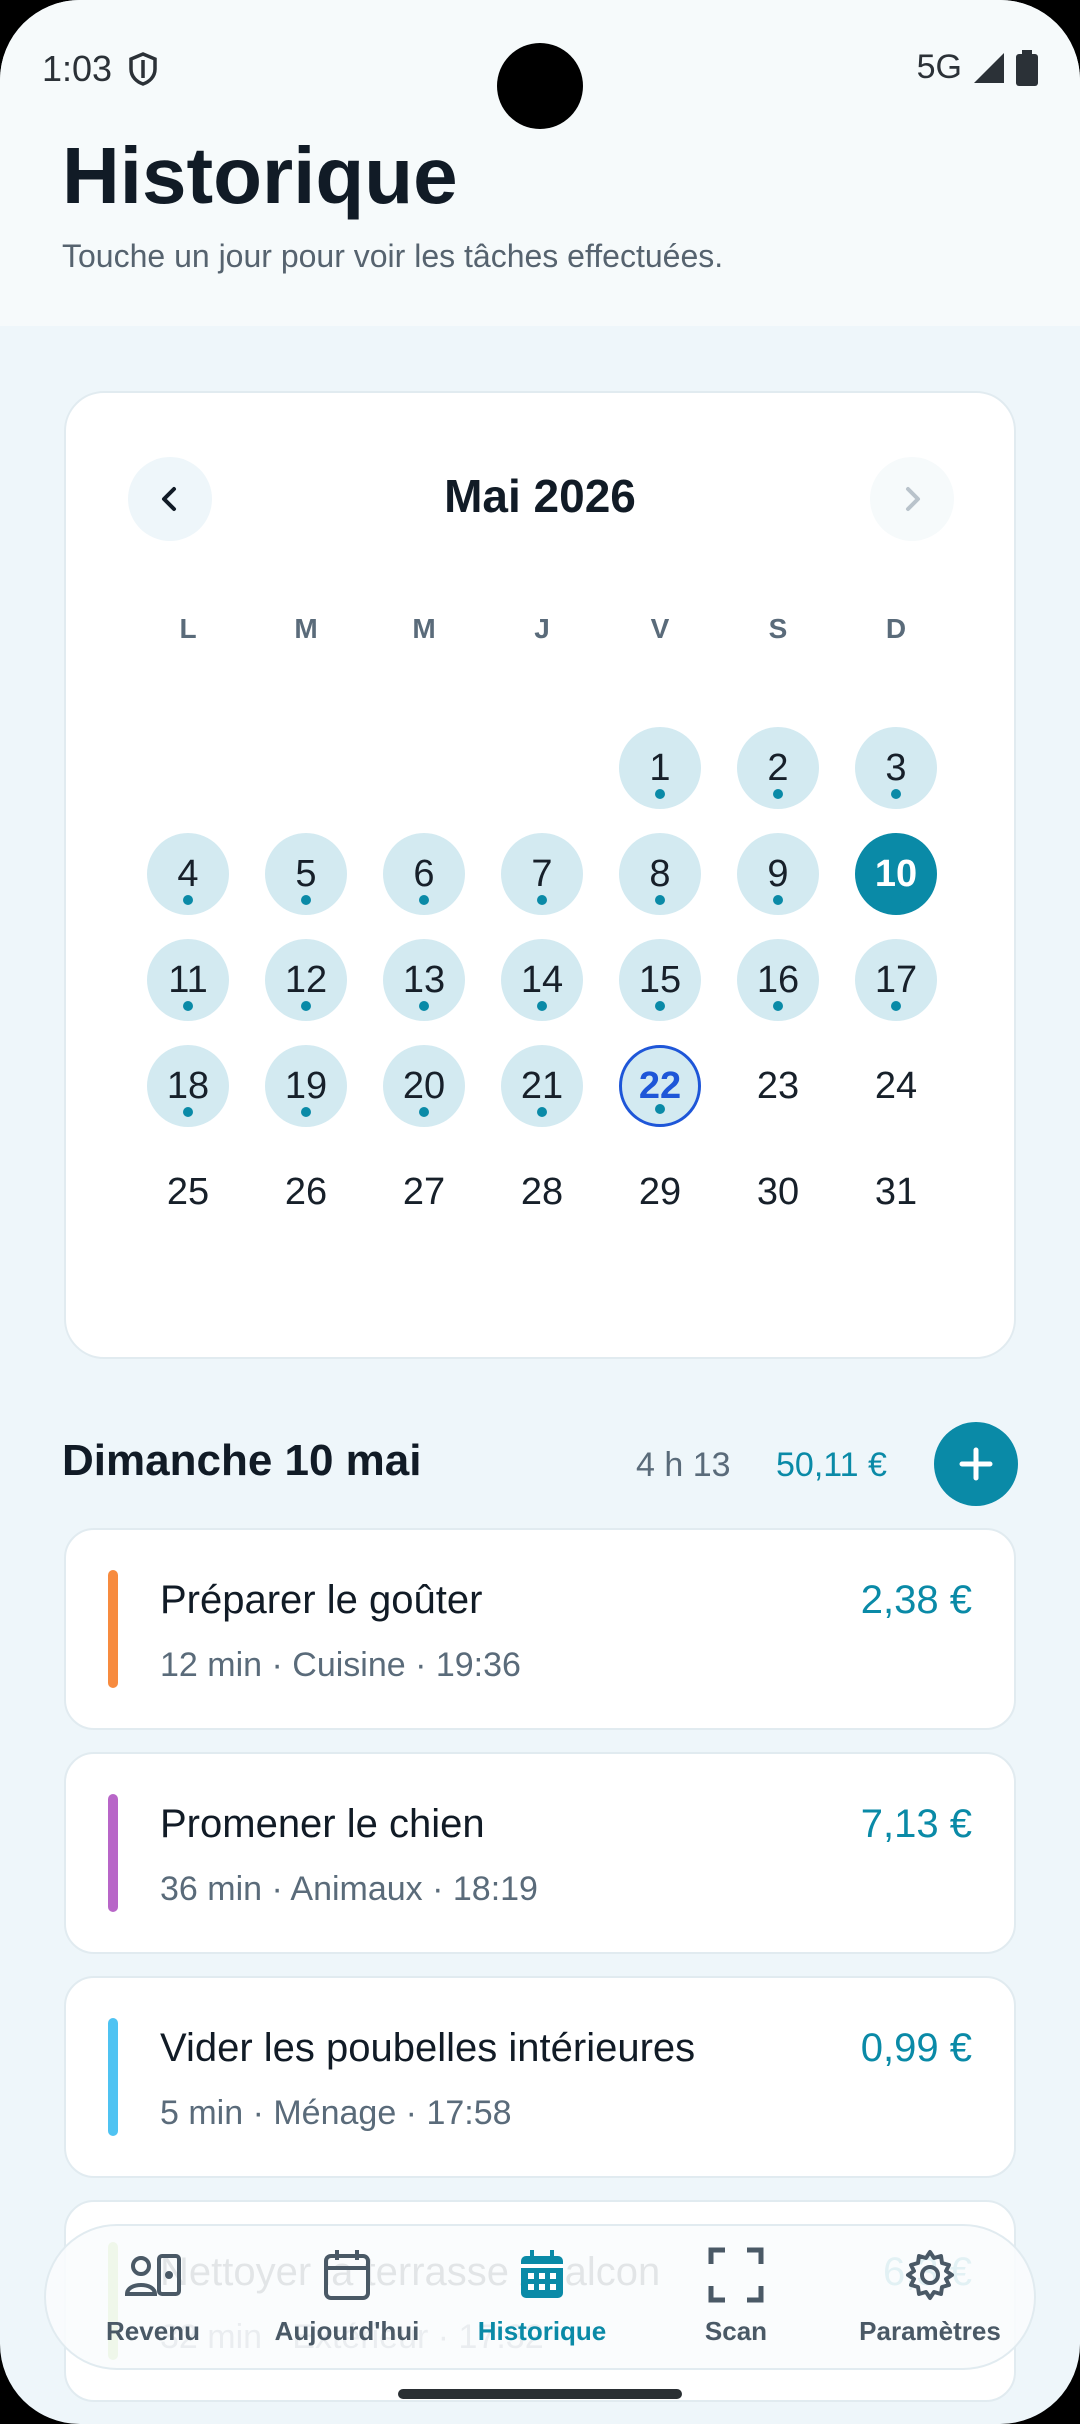 This screenshot has width=1080, height=2424. What do you see at coordinates (916, 2048) in the screenshot?
I see `task-amount: 0,99 €` at bounding box center [916, 2048].